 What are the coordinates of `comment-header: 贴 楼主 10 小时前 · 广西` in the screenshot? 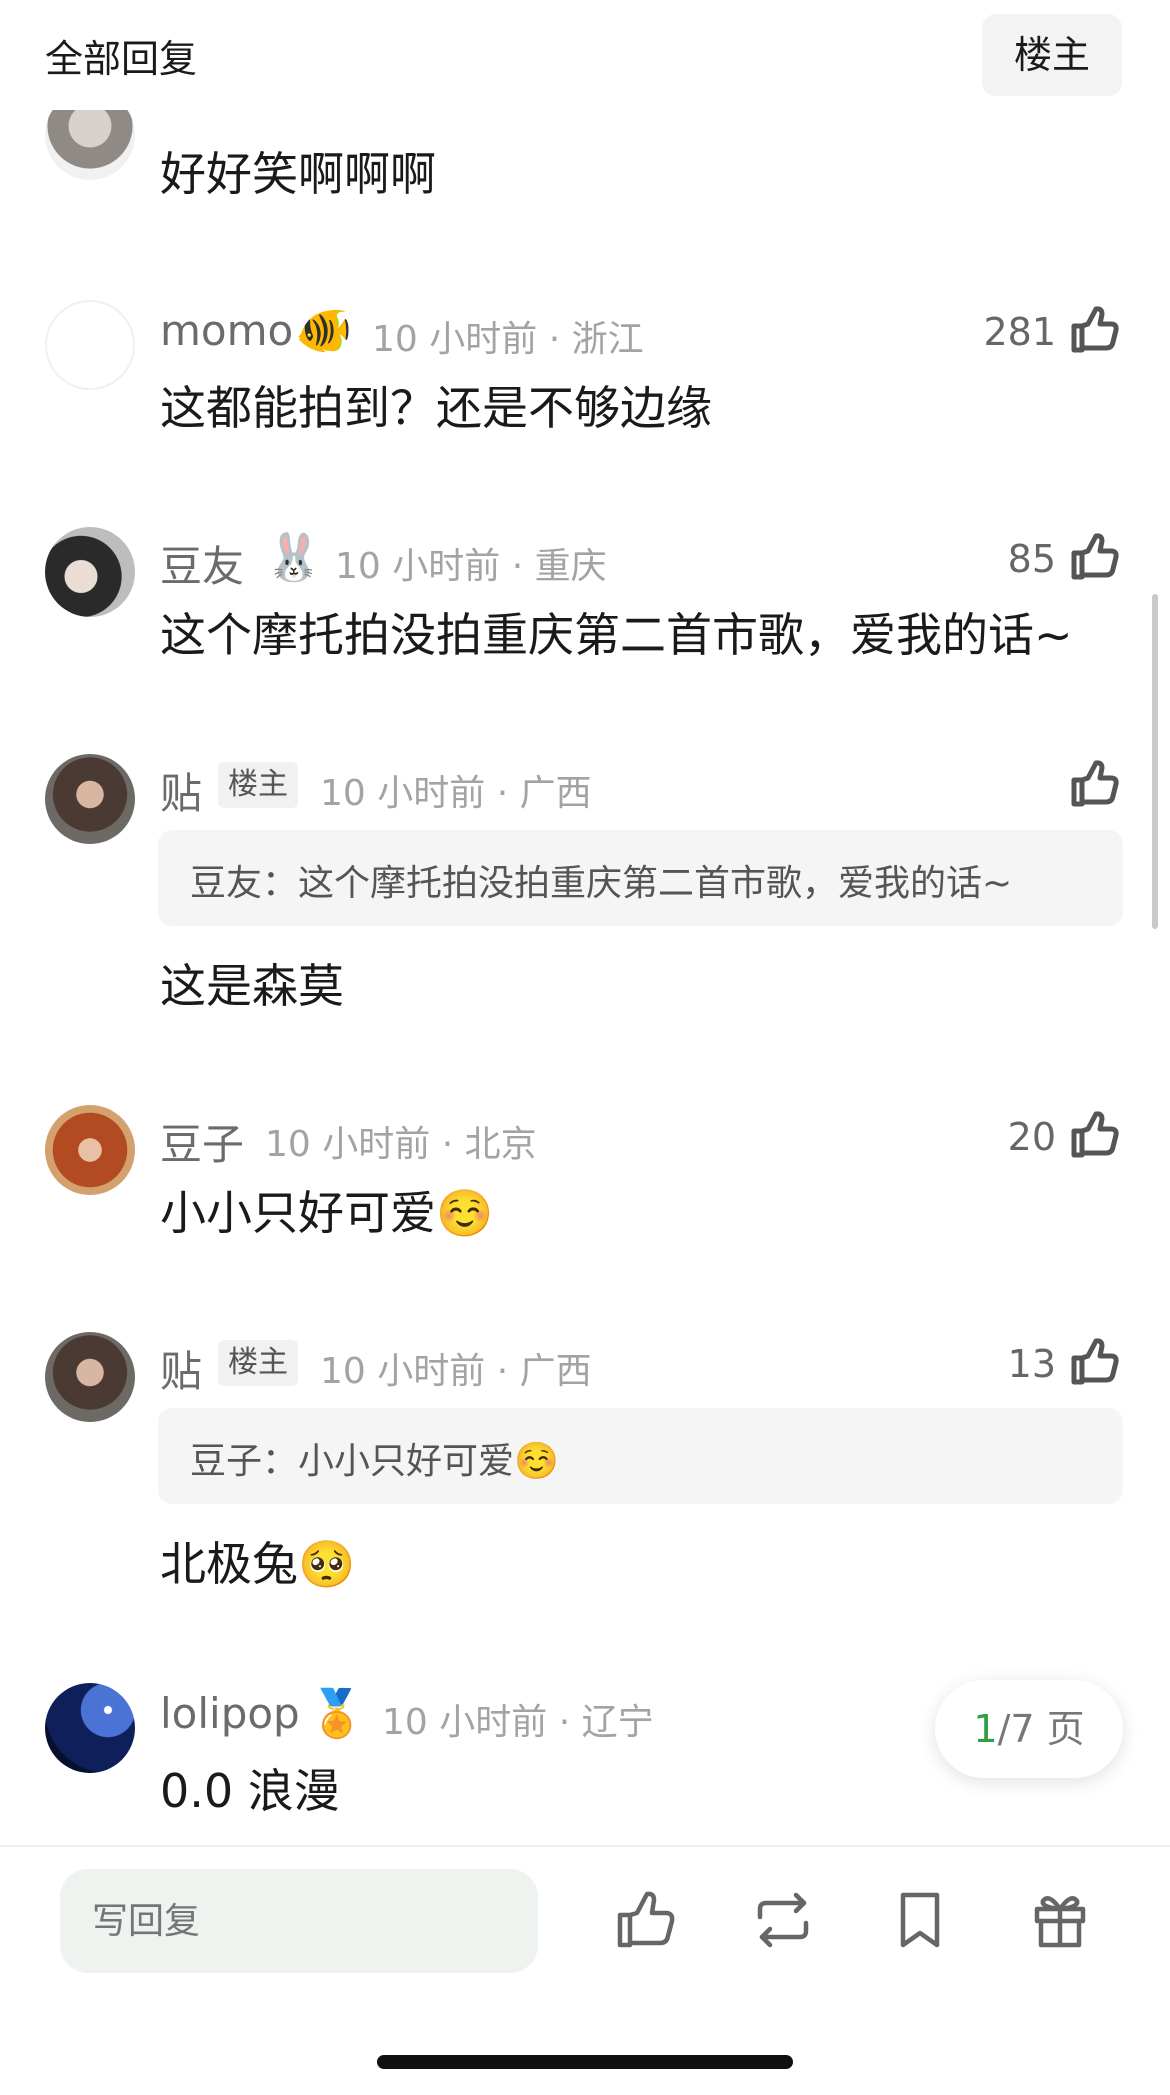 It's located at (640, 786).